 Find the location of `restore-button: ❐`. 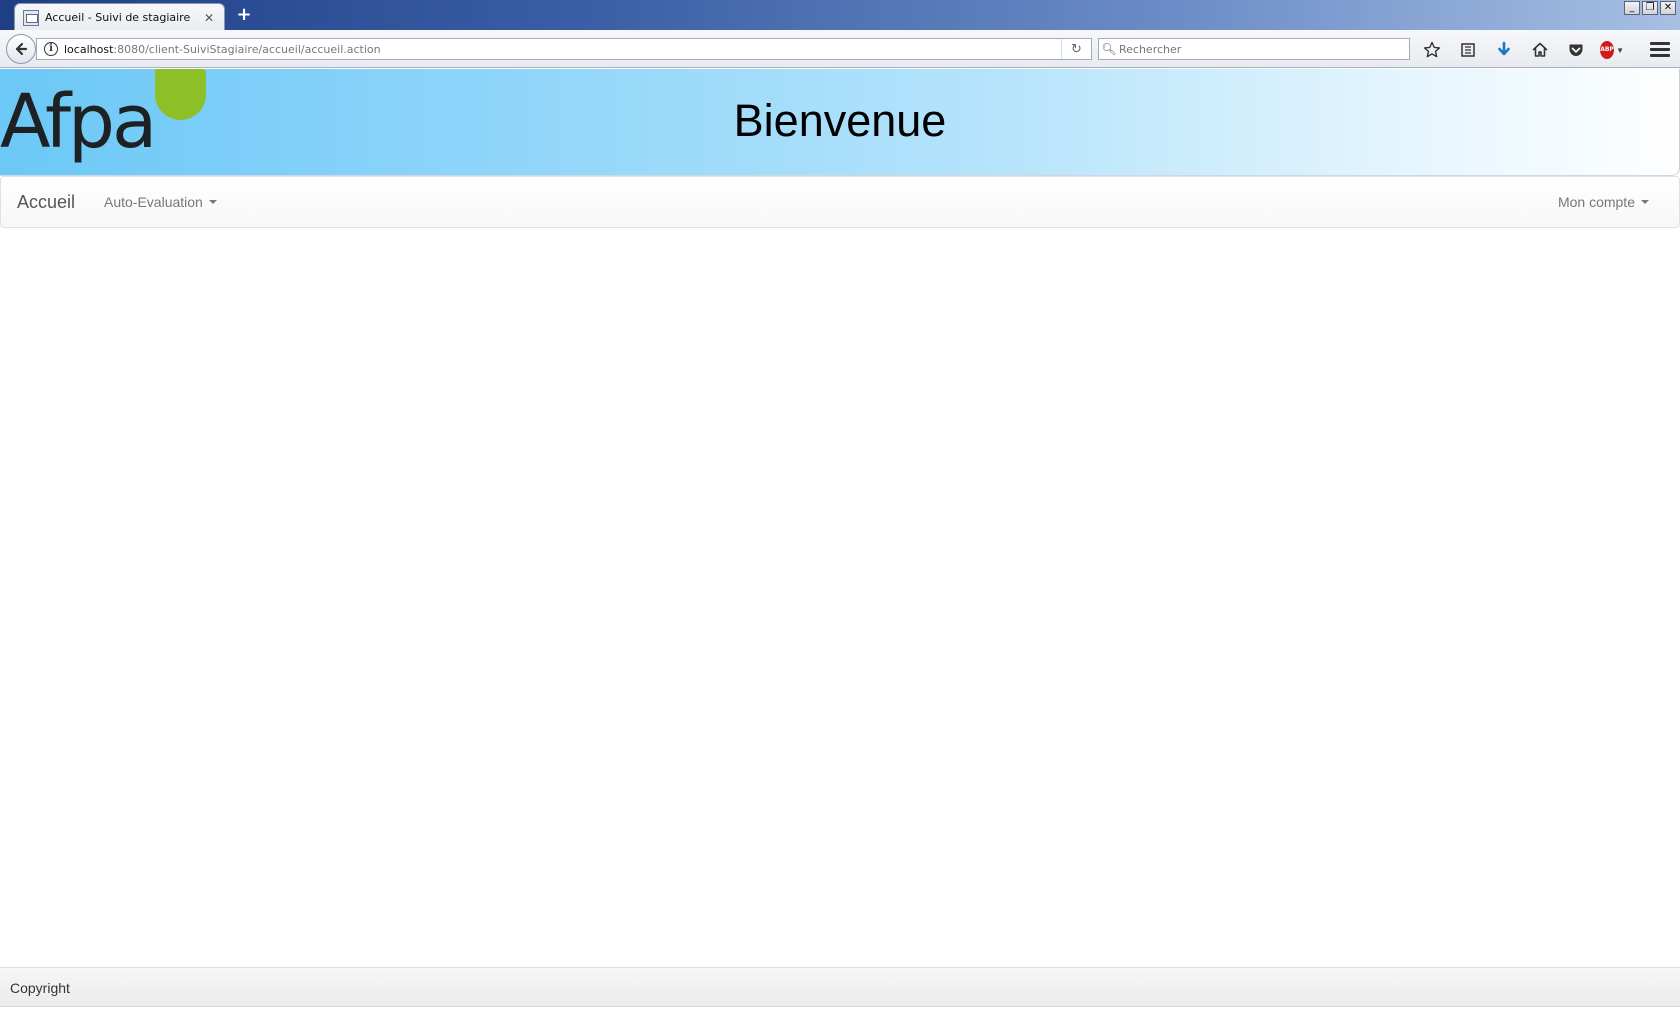

restore-button: ❐ is located at coordinates (1650, 8).